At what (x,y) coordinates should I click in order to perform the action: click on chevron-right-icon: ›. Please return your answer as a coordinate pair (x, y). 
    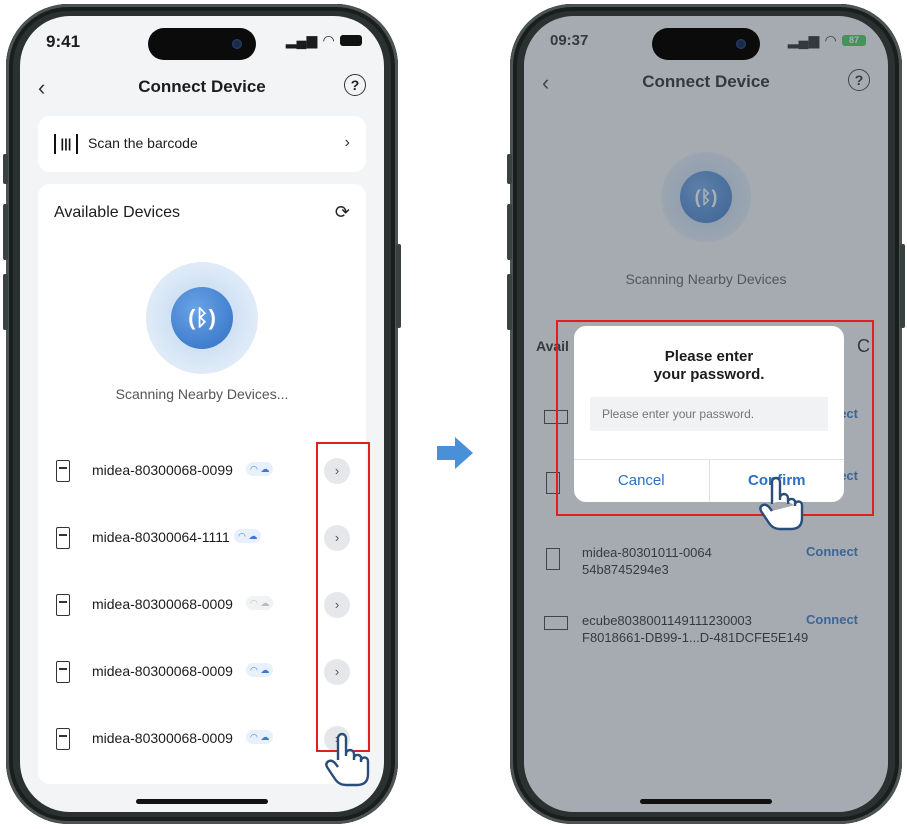
    Looking at the image, I should click on (347, 142).